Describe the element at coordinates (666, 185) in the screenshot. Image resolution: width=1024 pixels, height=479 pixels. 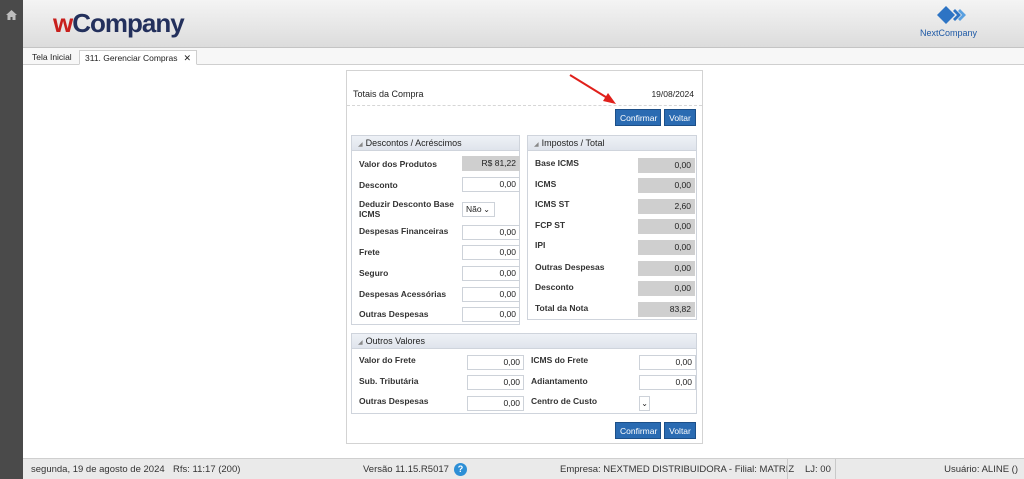
I see `icms-field: 0,00` at that location.